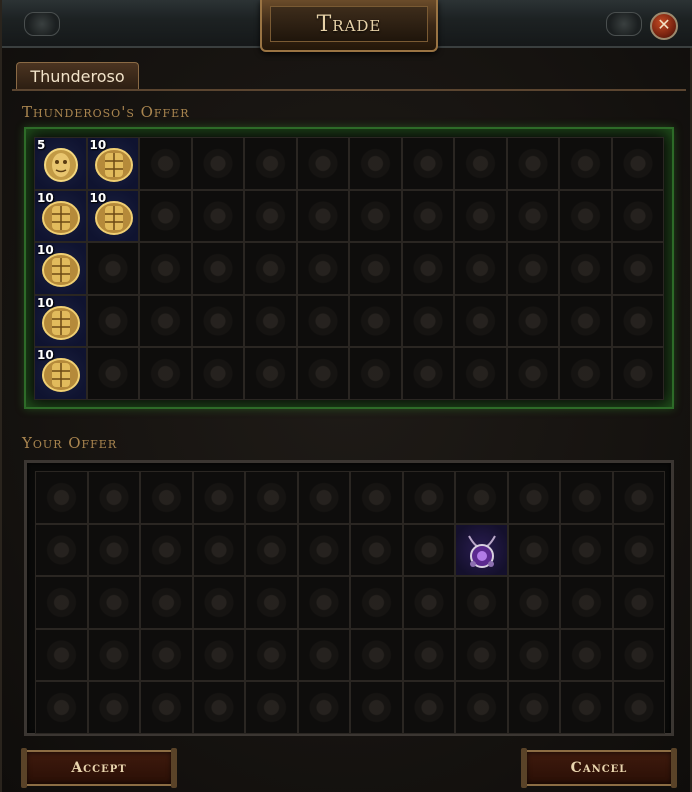  I want to click on tab-trader: Thunderoso, so click(77, 76).